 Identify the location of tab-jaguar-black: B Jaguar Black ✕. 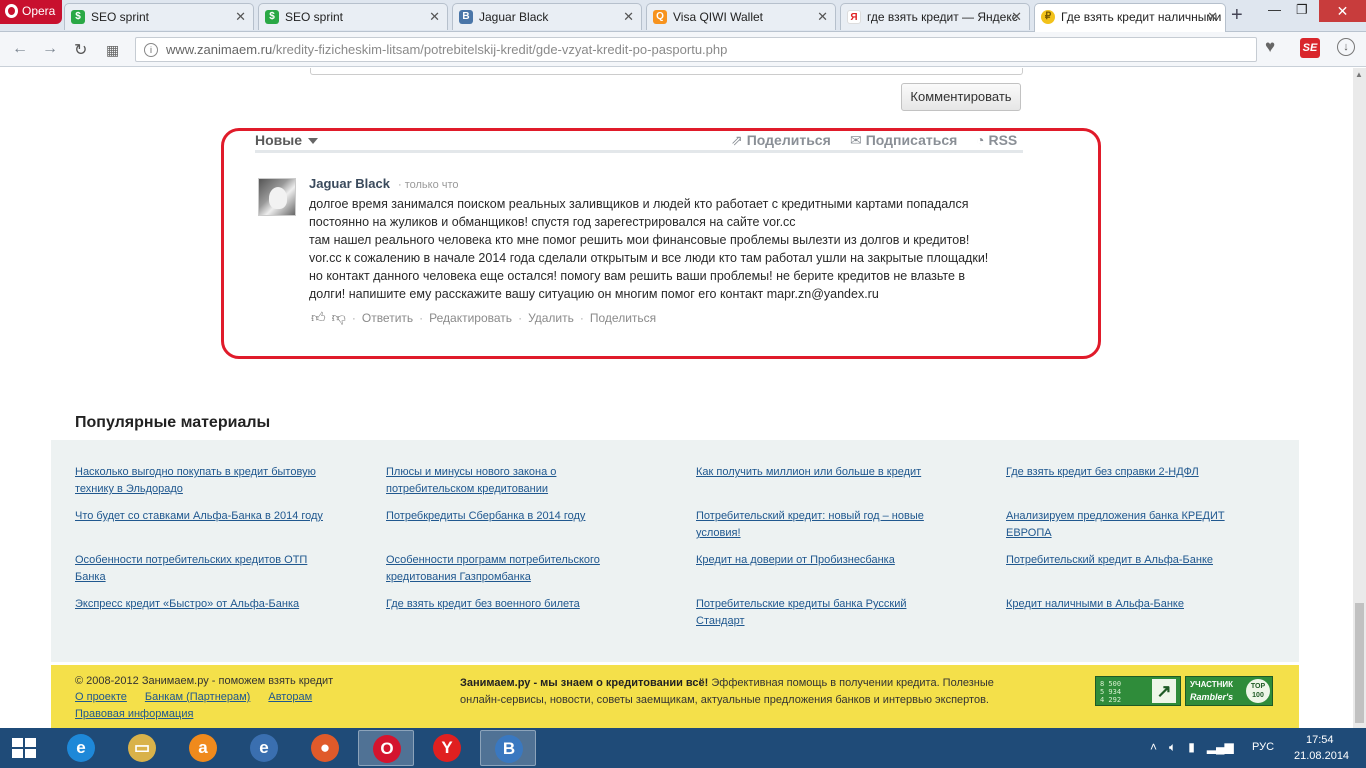
(547, 16).